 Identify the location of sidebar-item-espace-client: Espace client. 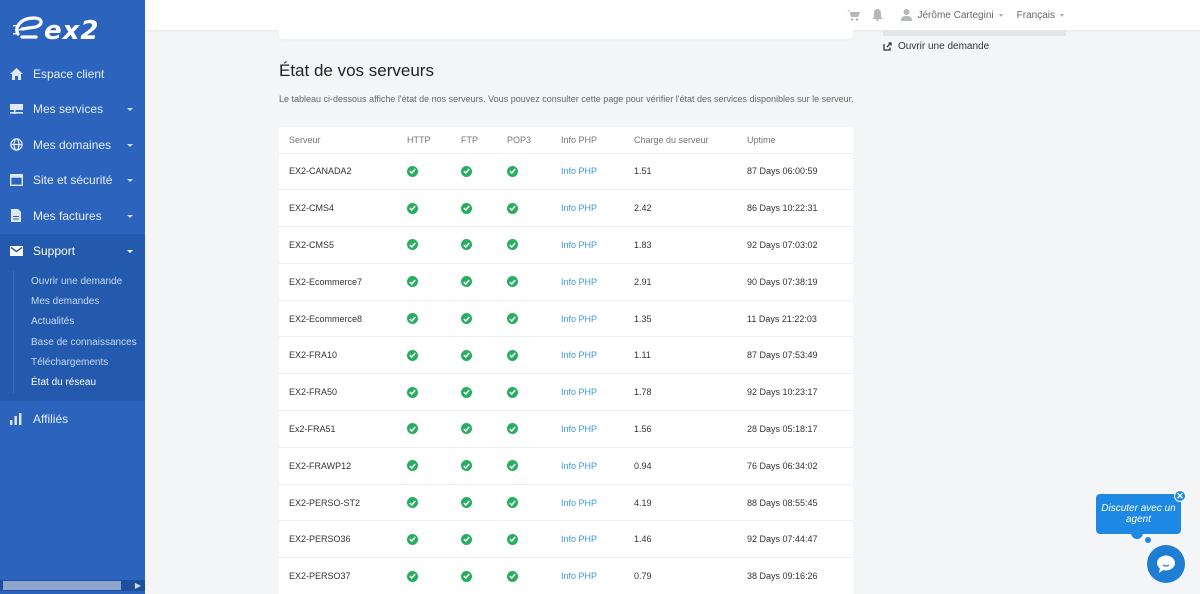
(72, 74).